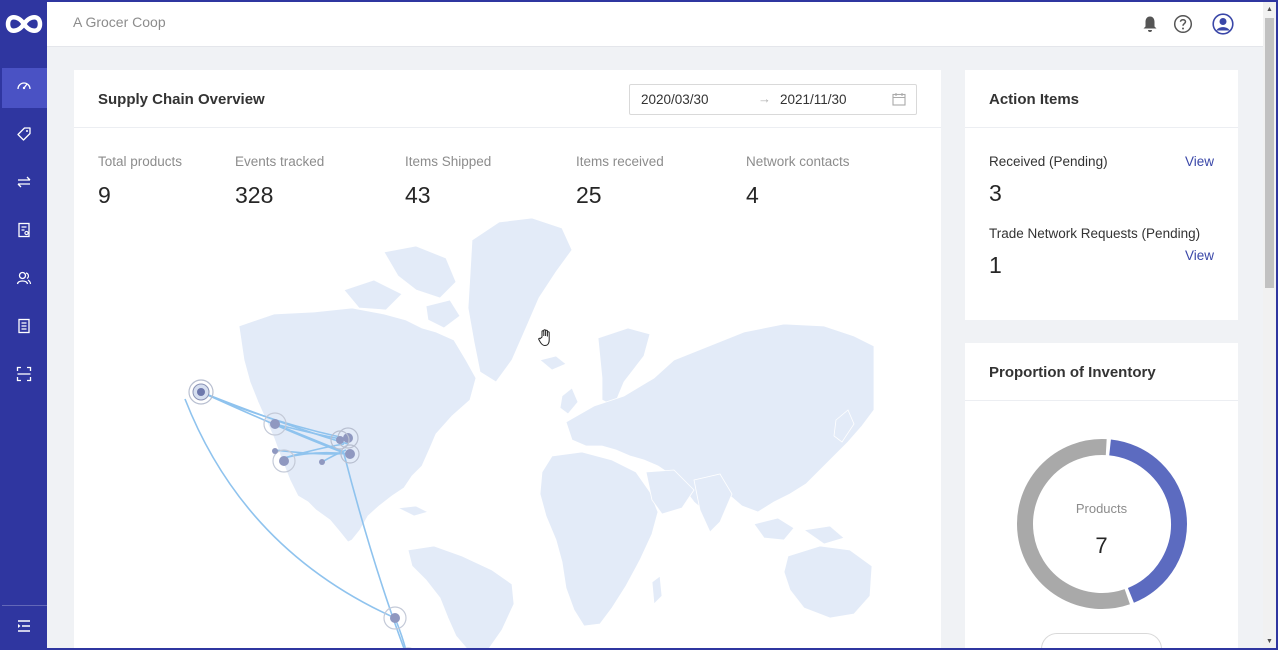 Image resolution: width=1278 pixels, height=650 pixels. I want to click on page-scrollbar: ▲ ▼, so click(1269, 325).